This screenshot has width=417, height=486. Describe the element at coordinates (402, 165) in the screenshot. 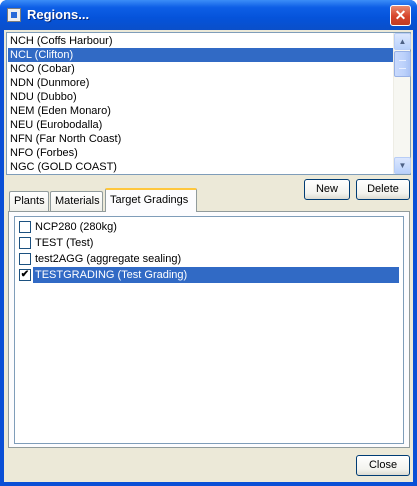

I see `scroll-down-arrow-icon: ▼` at that location.